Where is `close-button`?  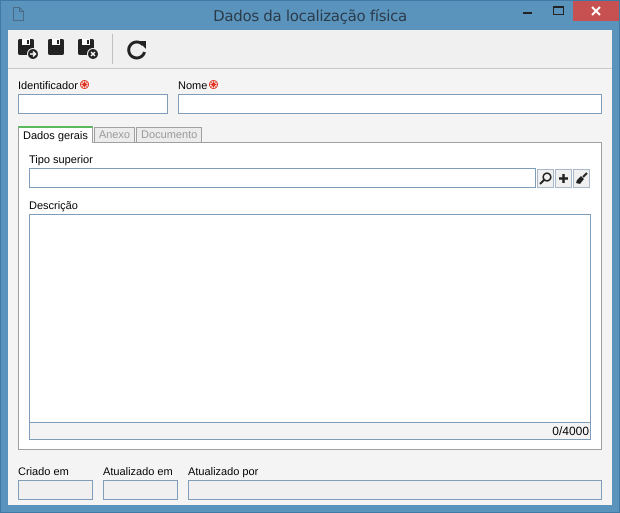
close-button is located at coordinates (596, 11).